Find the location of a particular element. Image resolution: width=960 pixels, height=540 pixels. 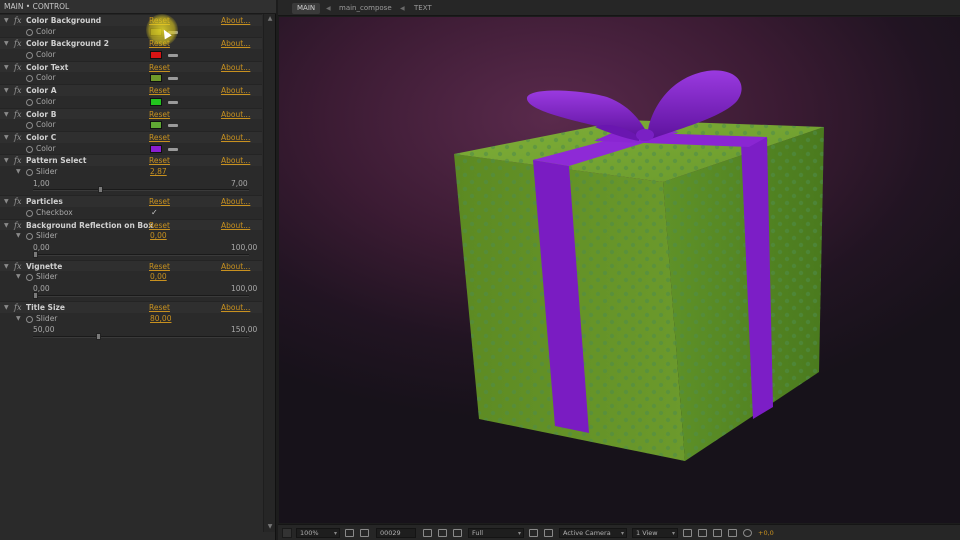

snapshot-icon is located at coordinates (427, 533).